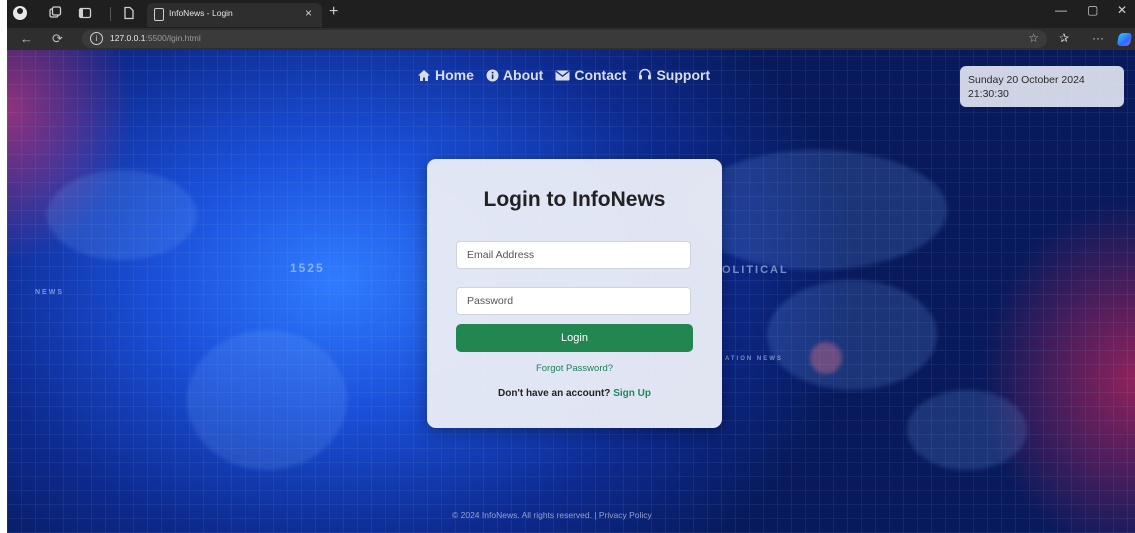 The width and height of the screenshot is (1135, 533). Describe the element at coordinates (492, 75) in the screenshot. I see `info-circle-icon` at that location.